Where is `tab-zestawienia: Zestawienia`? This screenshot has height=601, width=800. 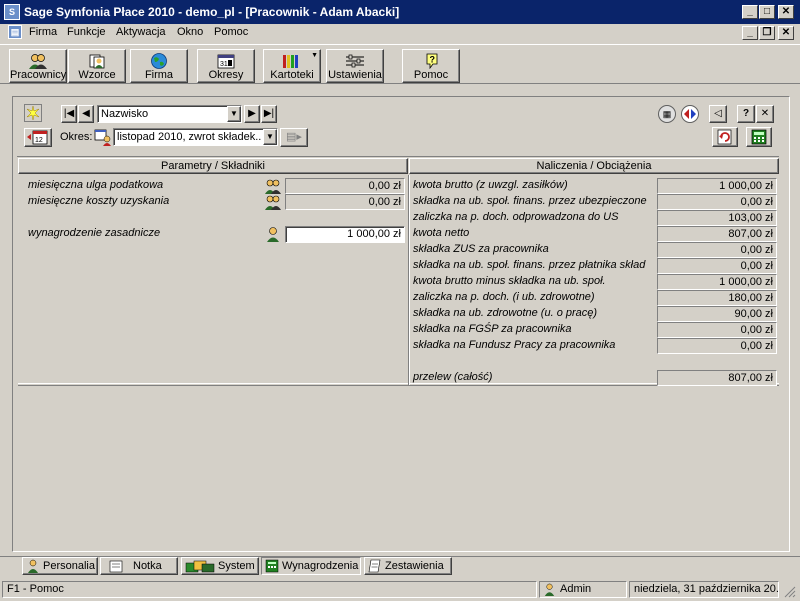
tab-zestawienia: Zestawienia is located at coordinates (408, 566).